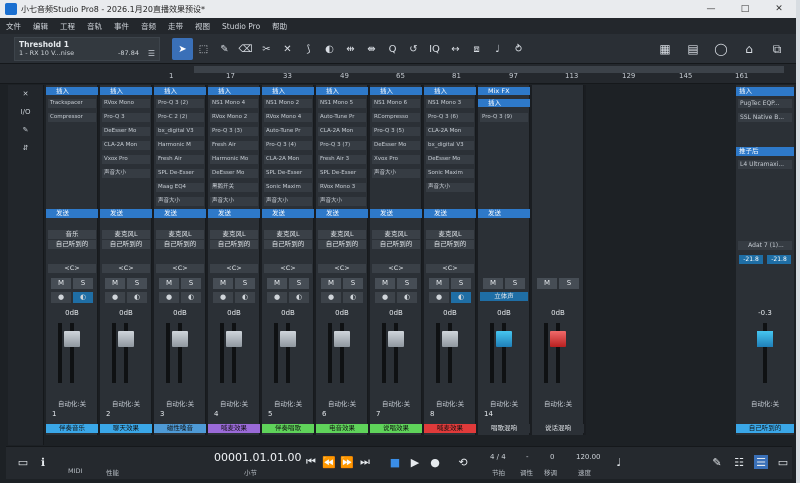 The width and height of the screenshot is (800, 483). I want to click on time-display: 00001.01.01.00, so click(257, 457).